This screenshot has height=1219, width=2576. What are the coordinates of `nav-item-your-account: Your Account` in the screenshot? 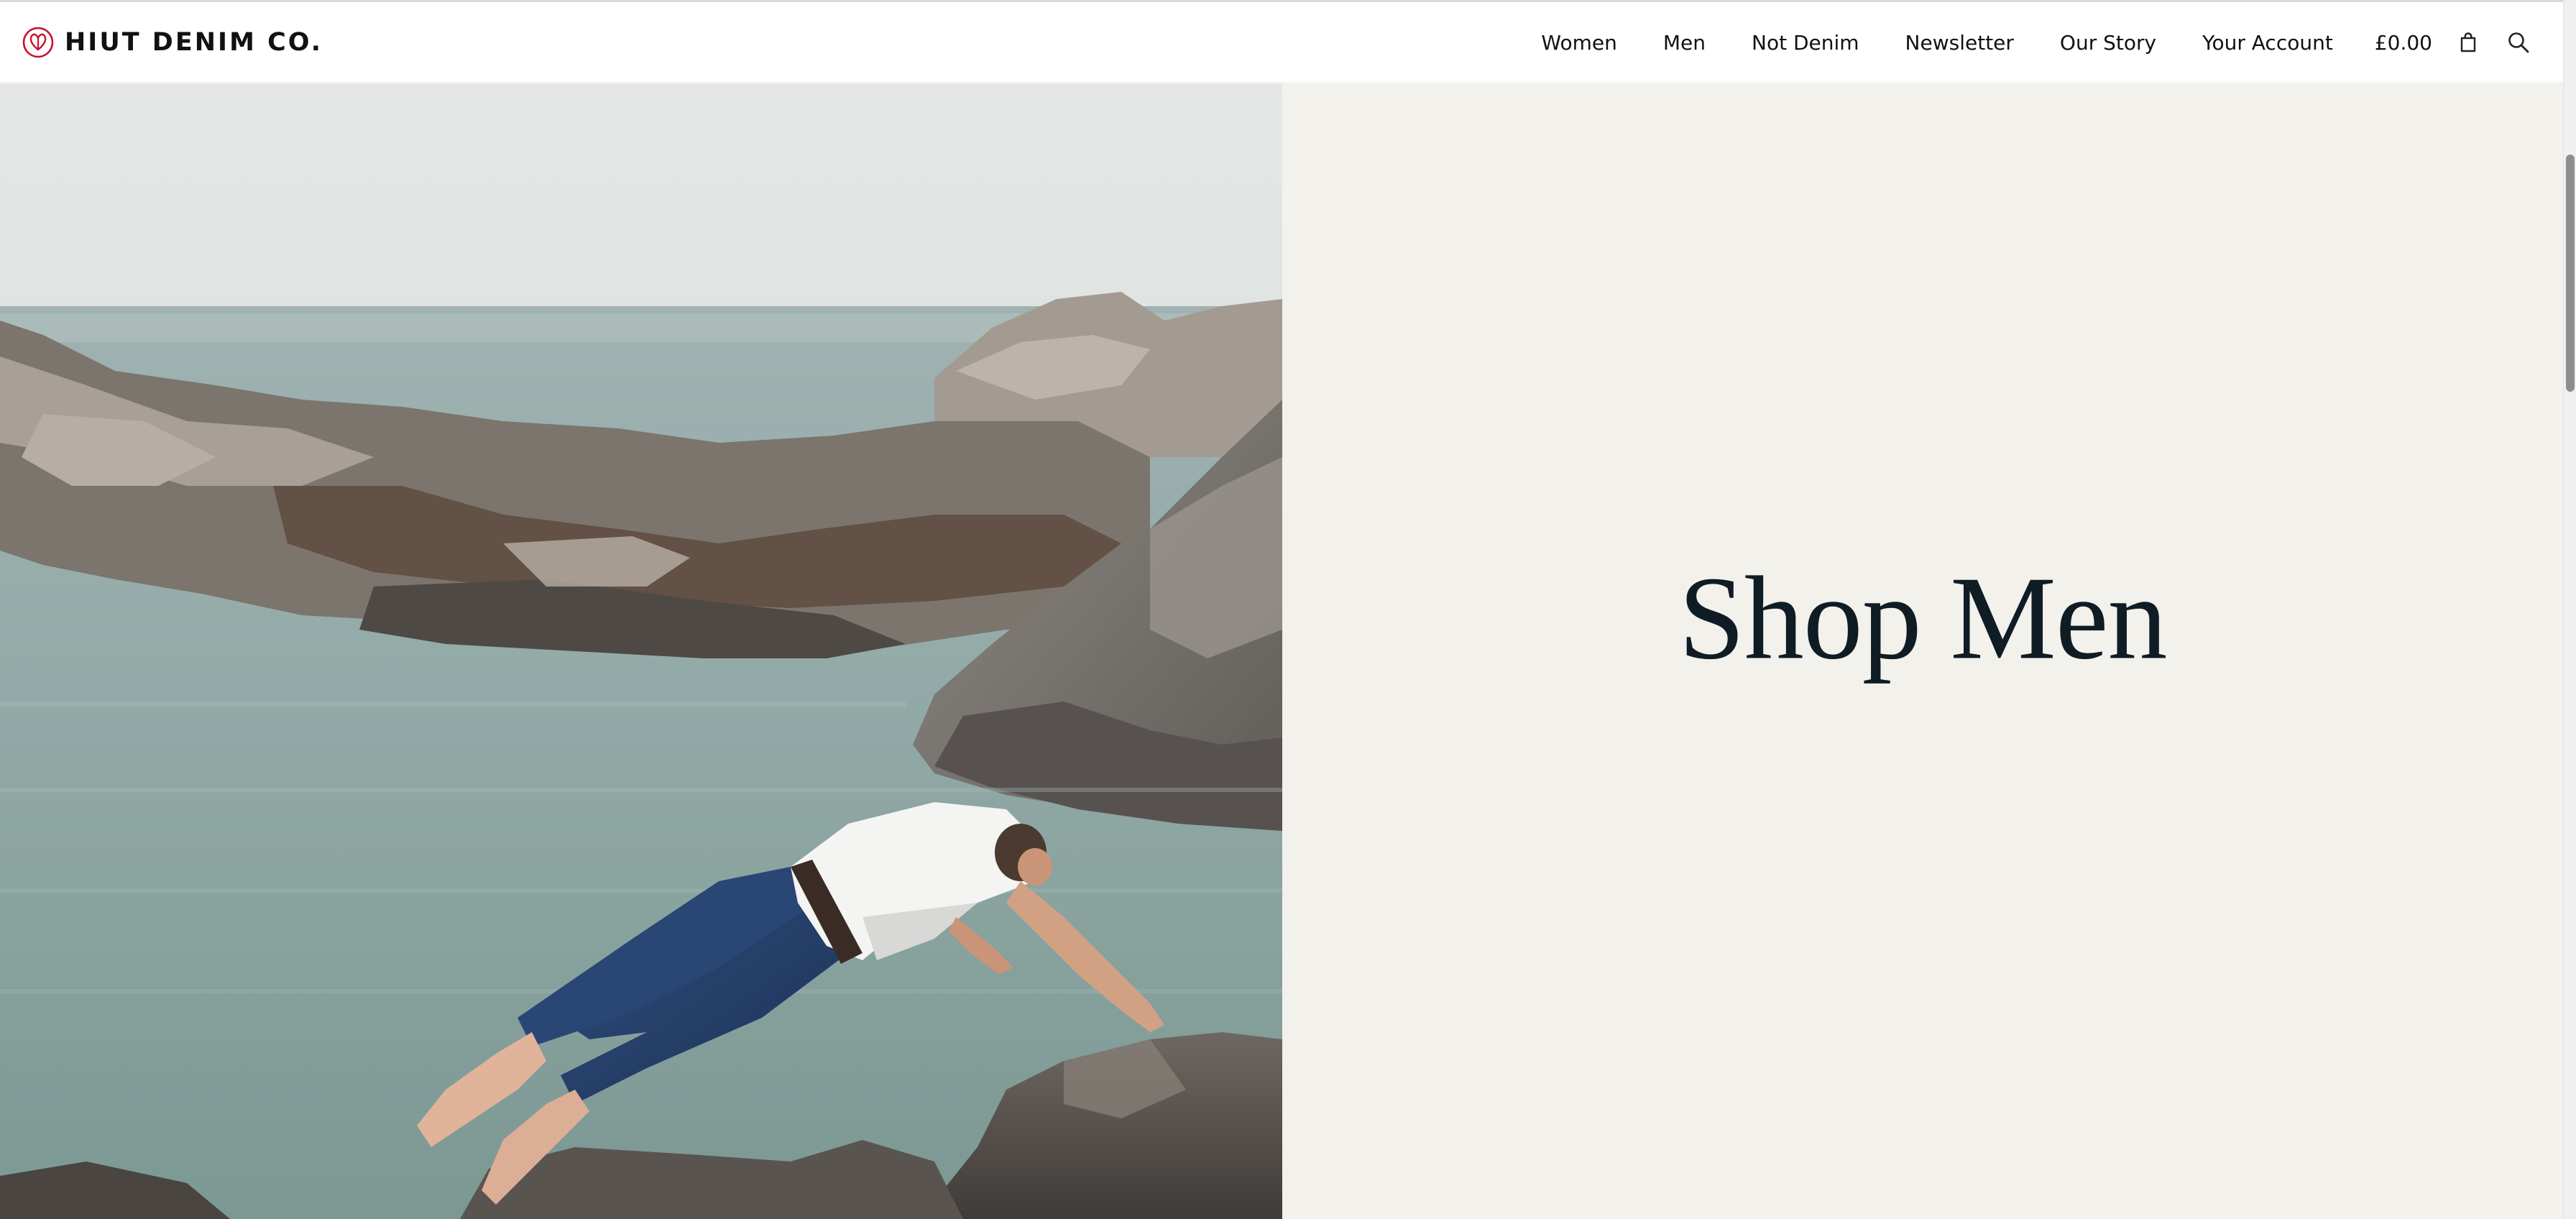 It's located at (2267, 43).